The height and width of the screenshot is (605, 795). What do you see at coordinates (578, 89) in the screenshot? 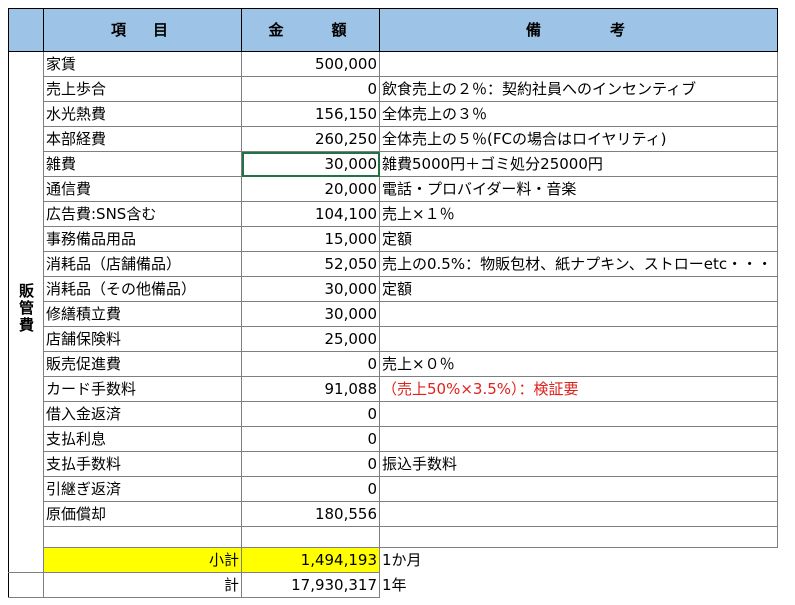
I see `note-cell: 飲食売上の２％：契約社員へのインセンティブ` at bounding box center [578, 89].